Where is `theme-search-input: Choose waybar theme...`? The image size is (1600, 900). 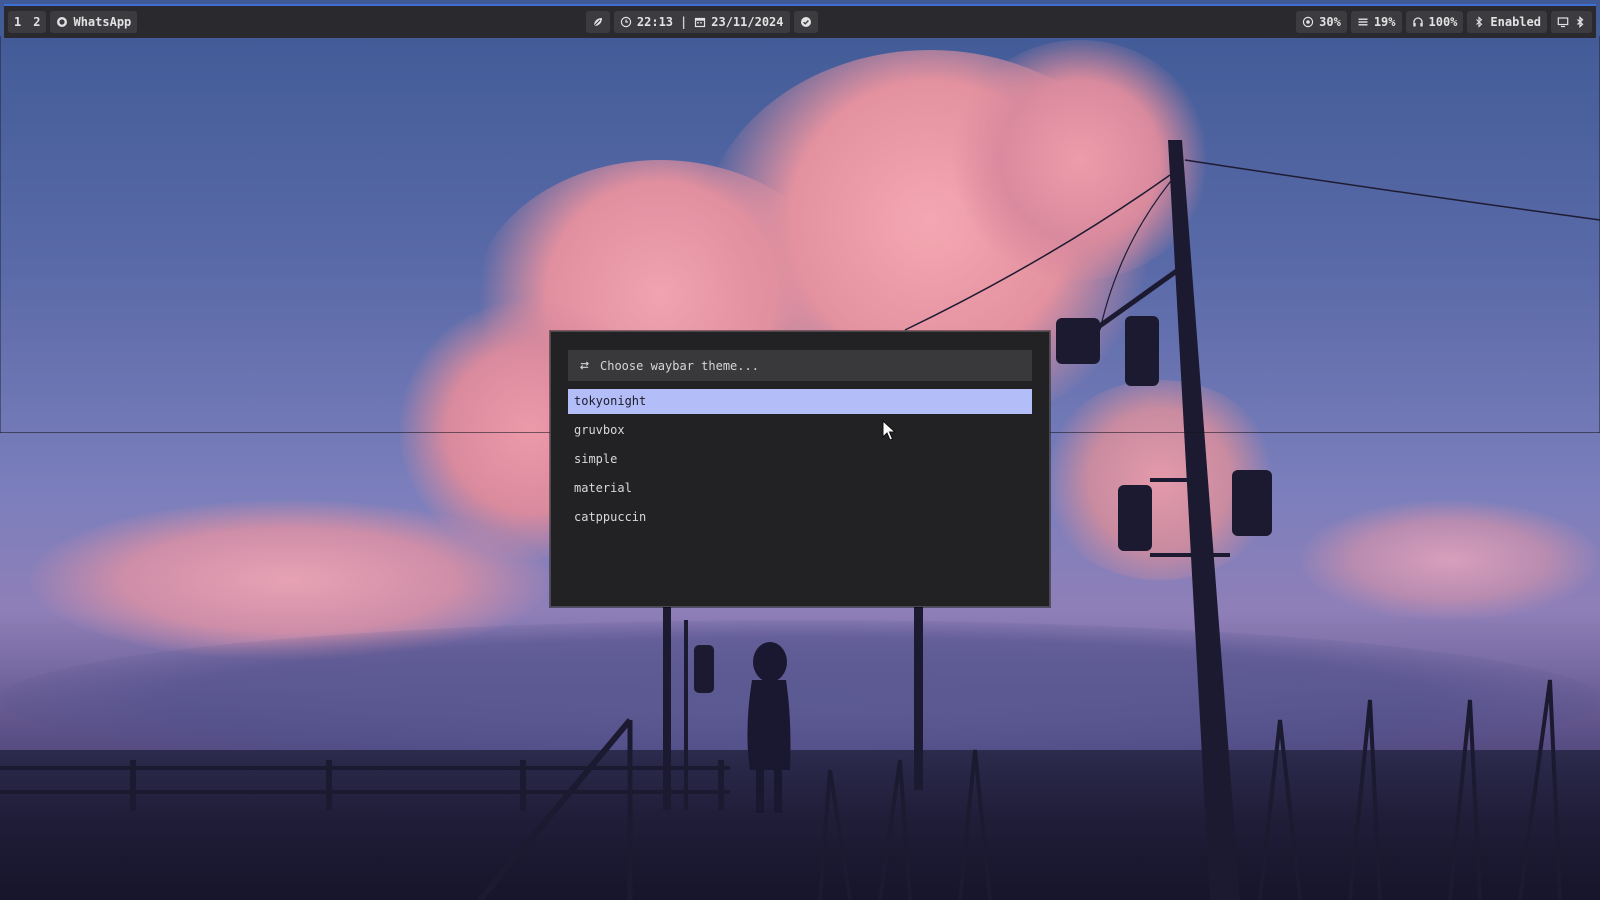
theme-search-input: Choose waybar theme... is located at coordinates (800, 365).